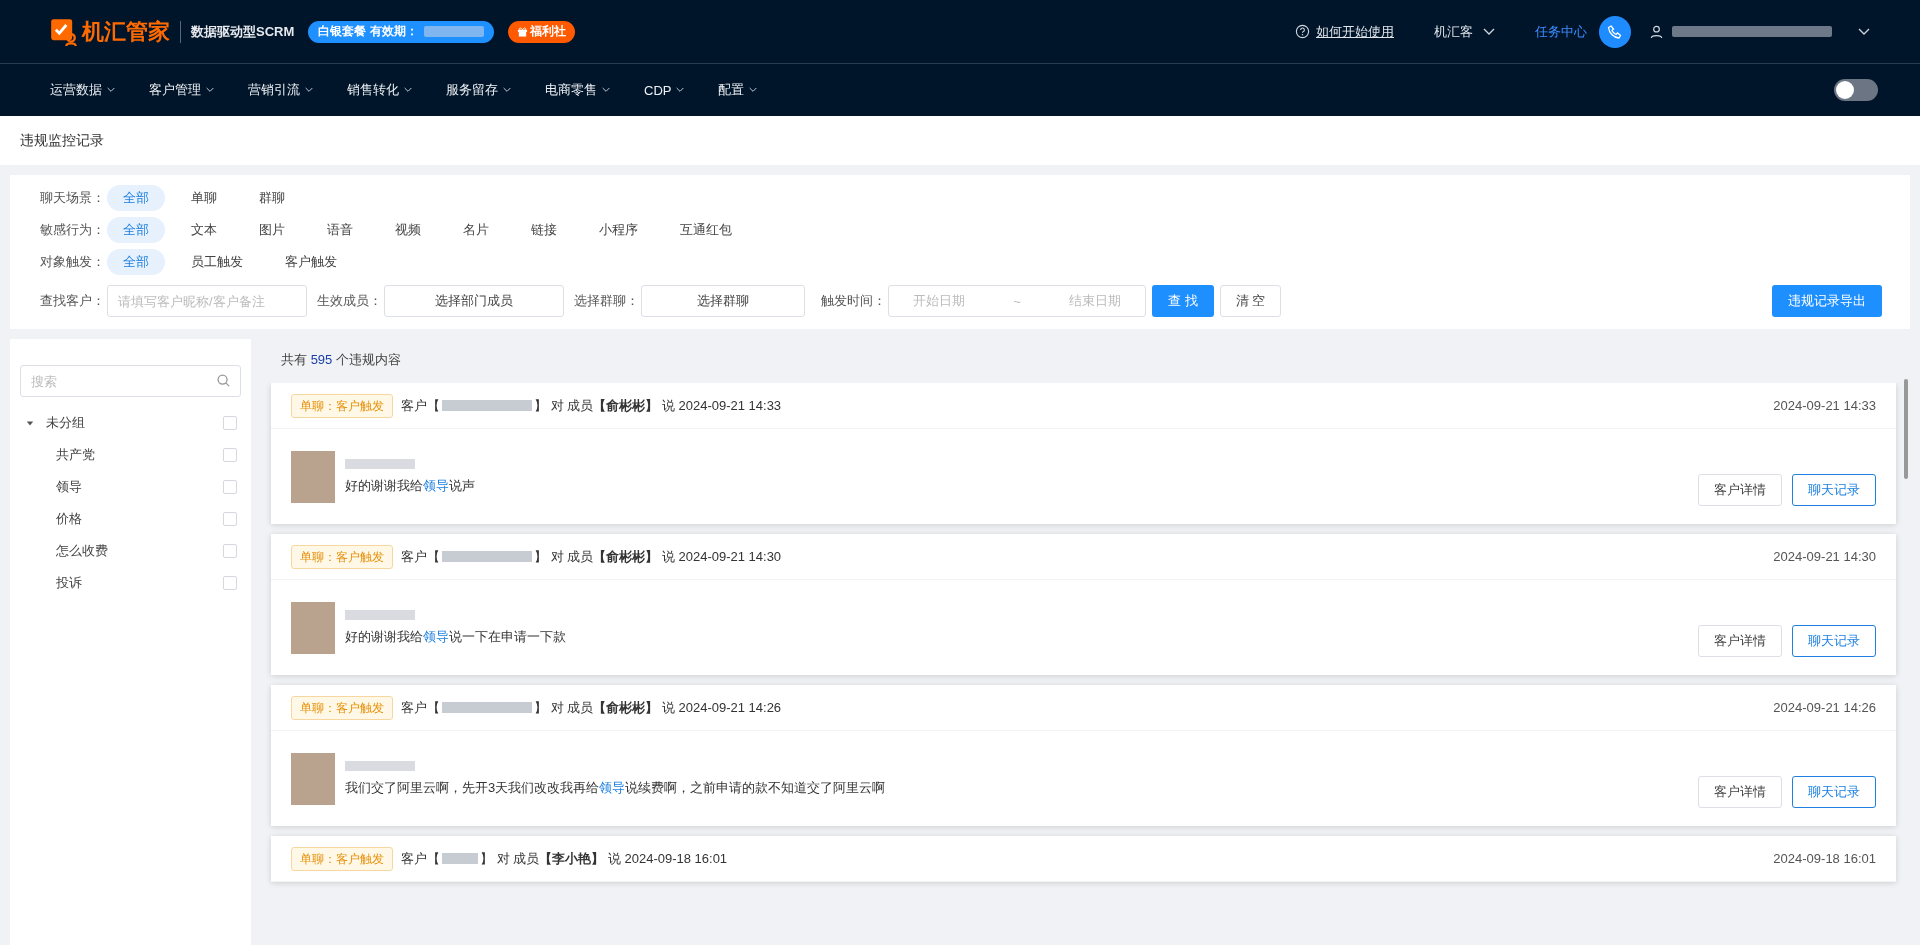 This screenshot has height=945, width=1920. I want to click on logo-text: 机汇管家, so click(126, 31).